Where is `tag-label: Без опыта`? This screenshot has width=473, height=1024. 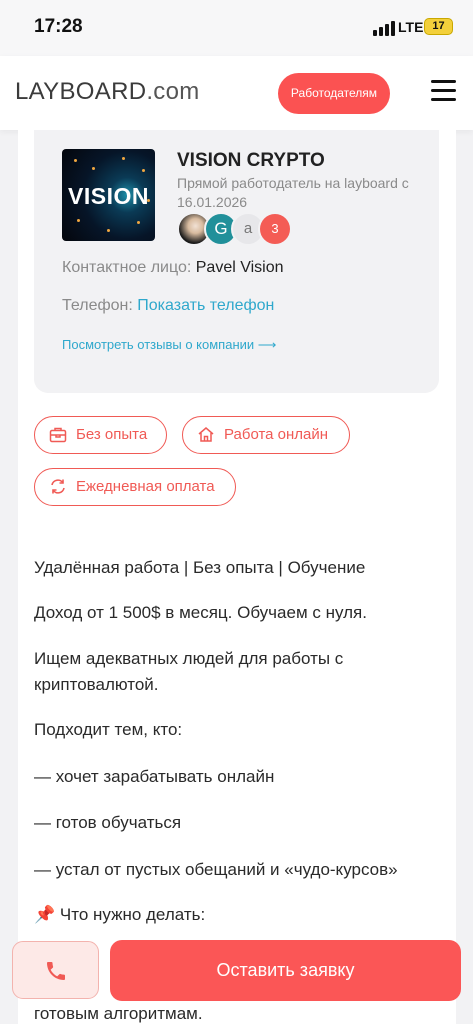
tag-label: Без опыта is located at coordinates (112, 434).